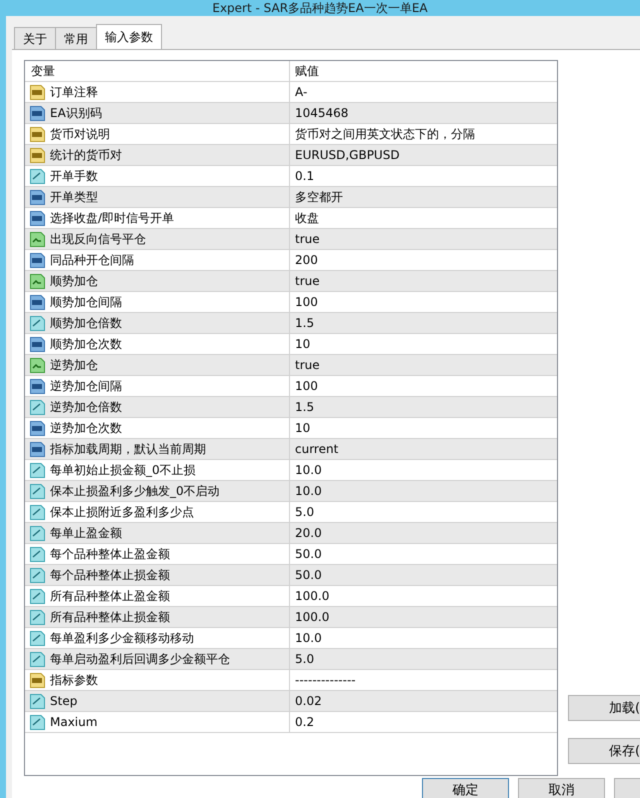  What do you see at coordinates (604, 708) in the screenshot?
I see `side-button: 加载(` at bounding box center [604, 708].